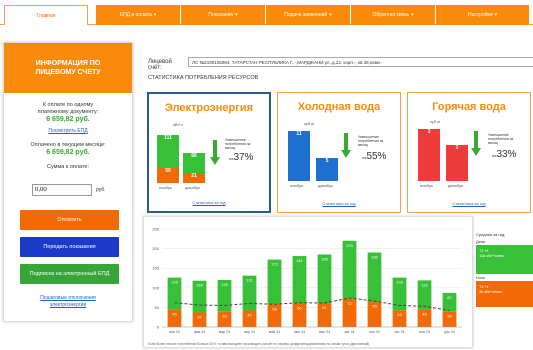 The height and width of the screenshot is (350, 533). I want to click on legend-day-label: День, so click(481, 241).